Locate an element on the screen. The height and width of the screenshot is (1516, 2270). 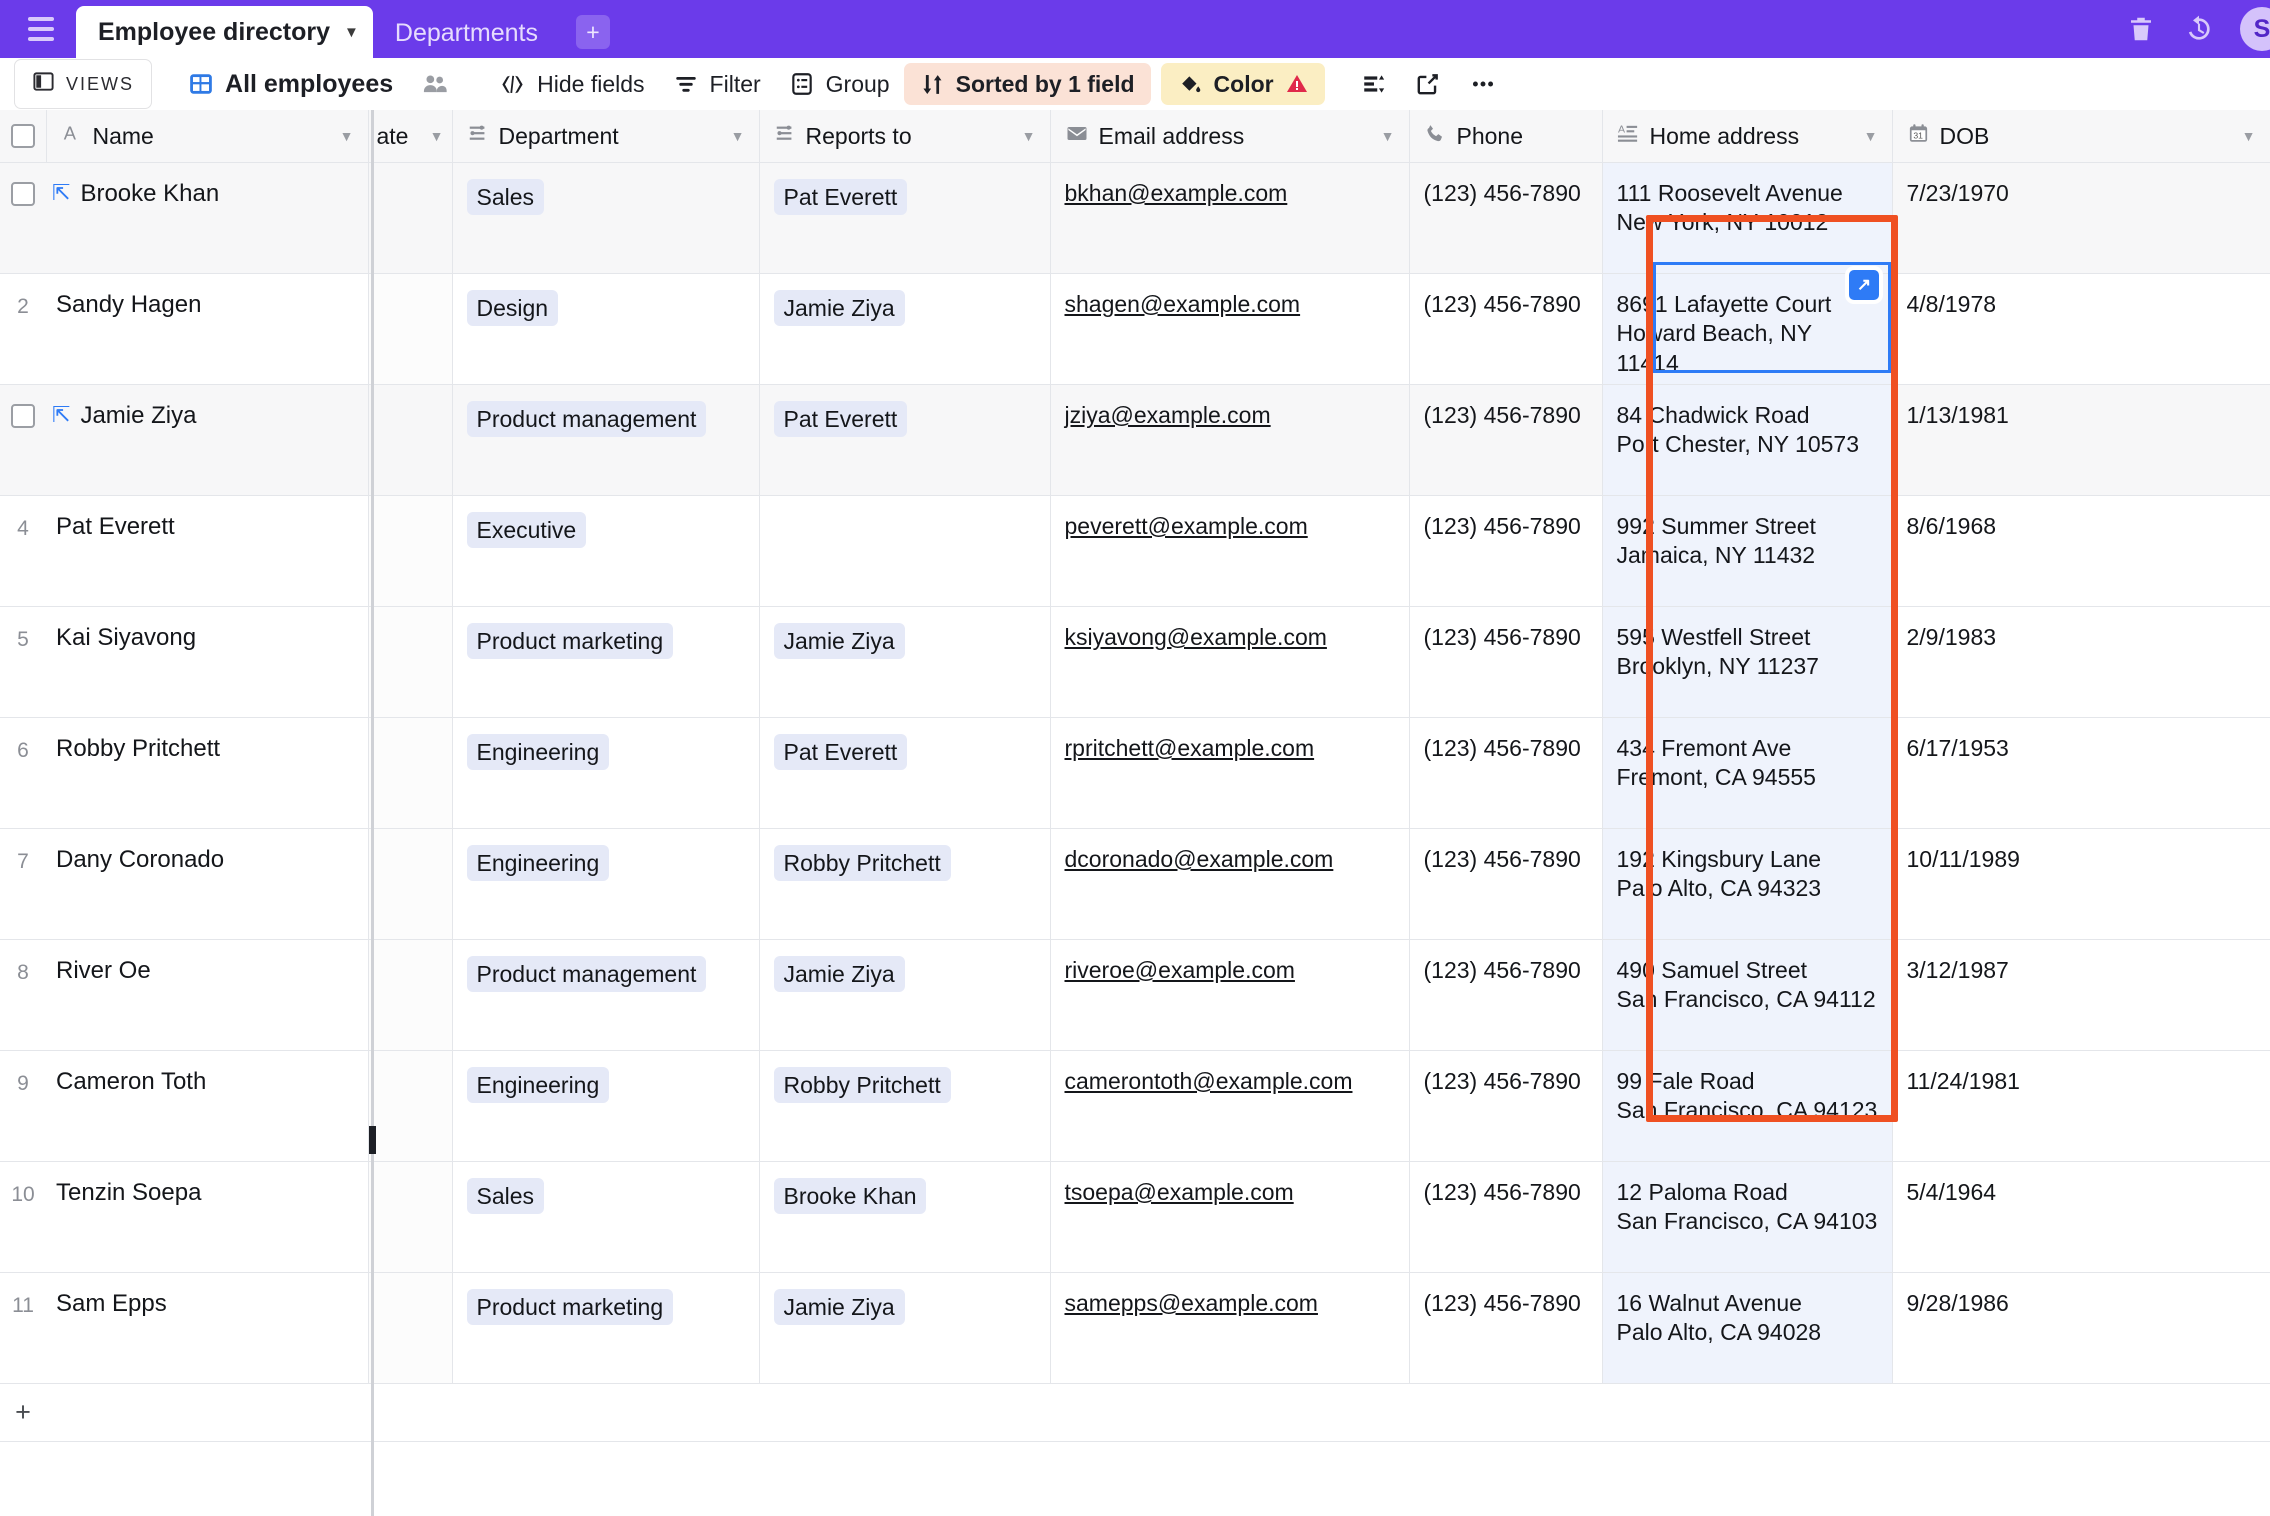
cell-home-address: 12 Paloma Road San Francisco, CA 94103 is located at coordinates (1747, 1217).